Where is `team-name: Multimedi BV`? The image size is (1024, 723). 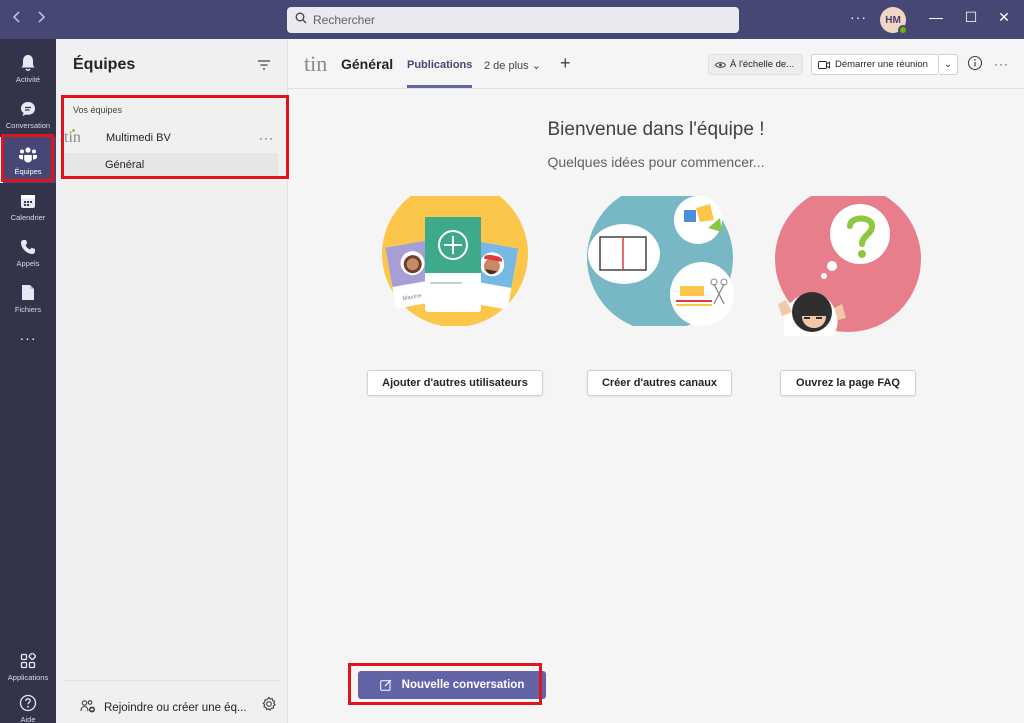 team-name: Multimedi BV is located at coordinates (138, 138).